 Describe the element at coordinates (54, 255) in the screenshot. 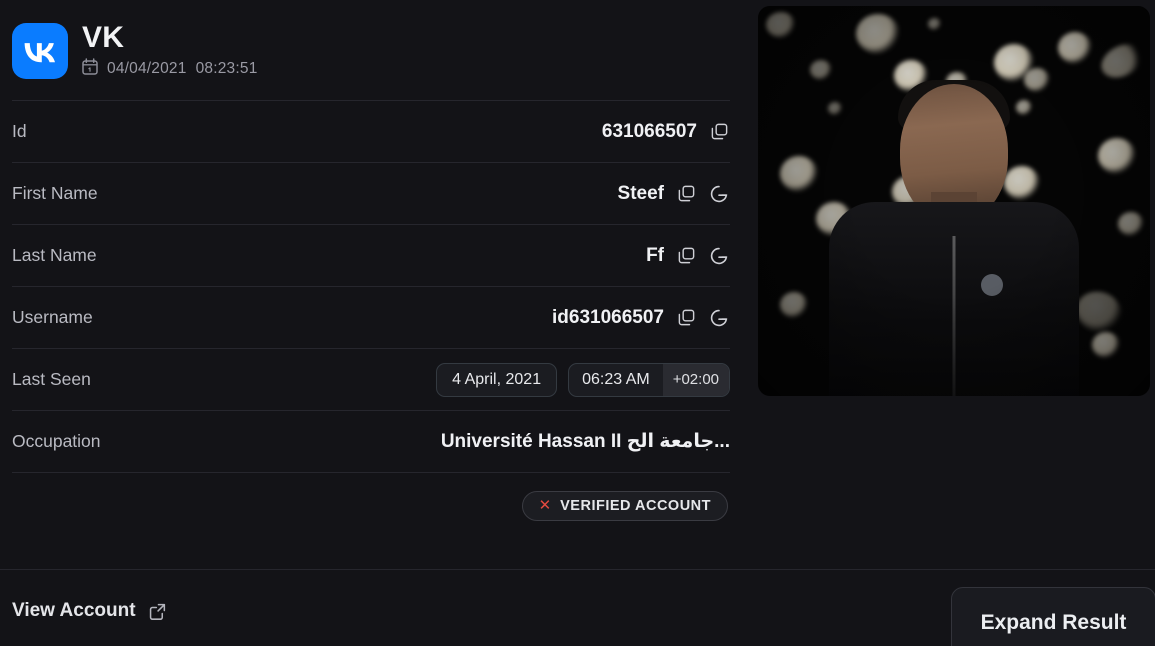

I see `field-label-last-name: Last Name` at that location.